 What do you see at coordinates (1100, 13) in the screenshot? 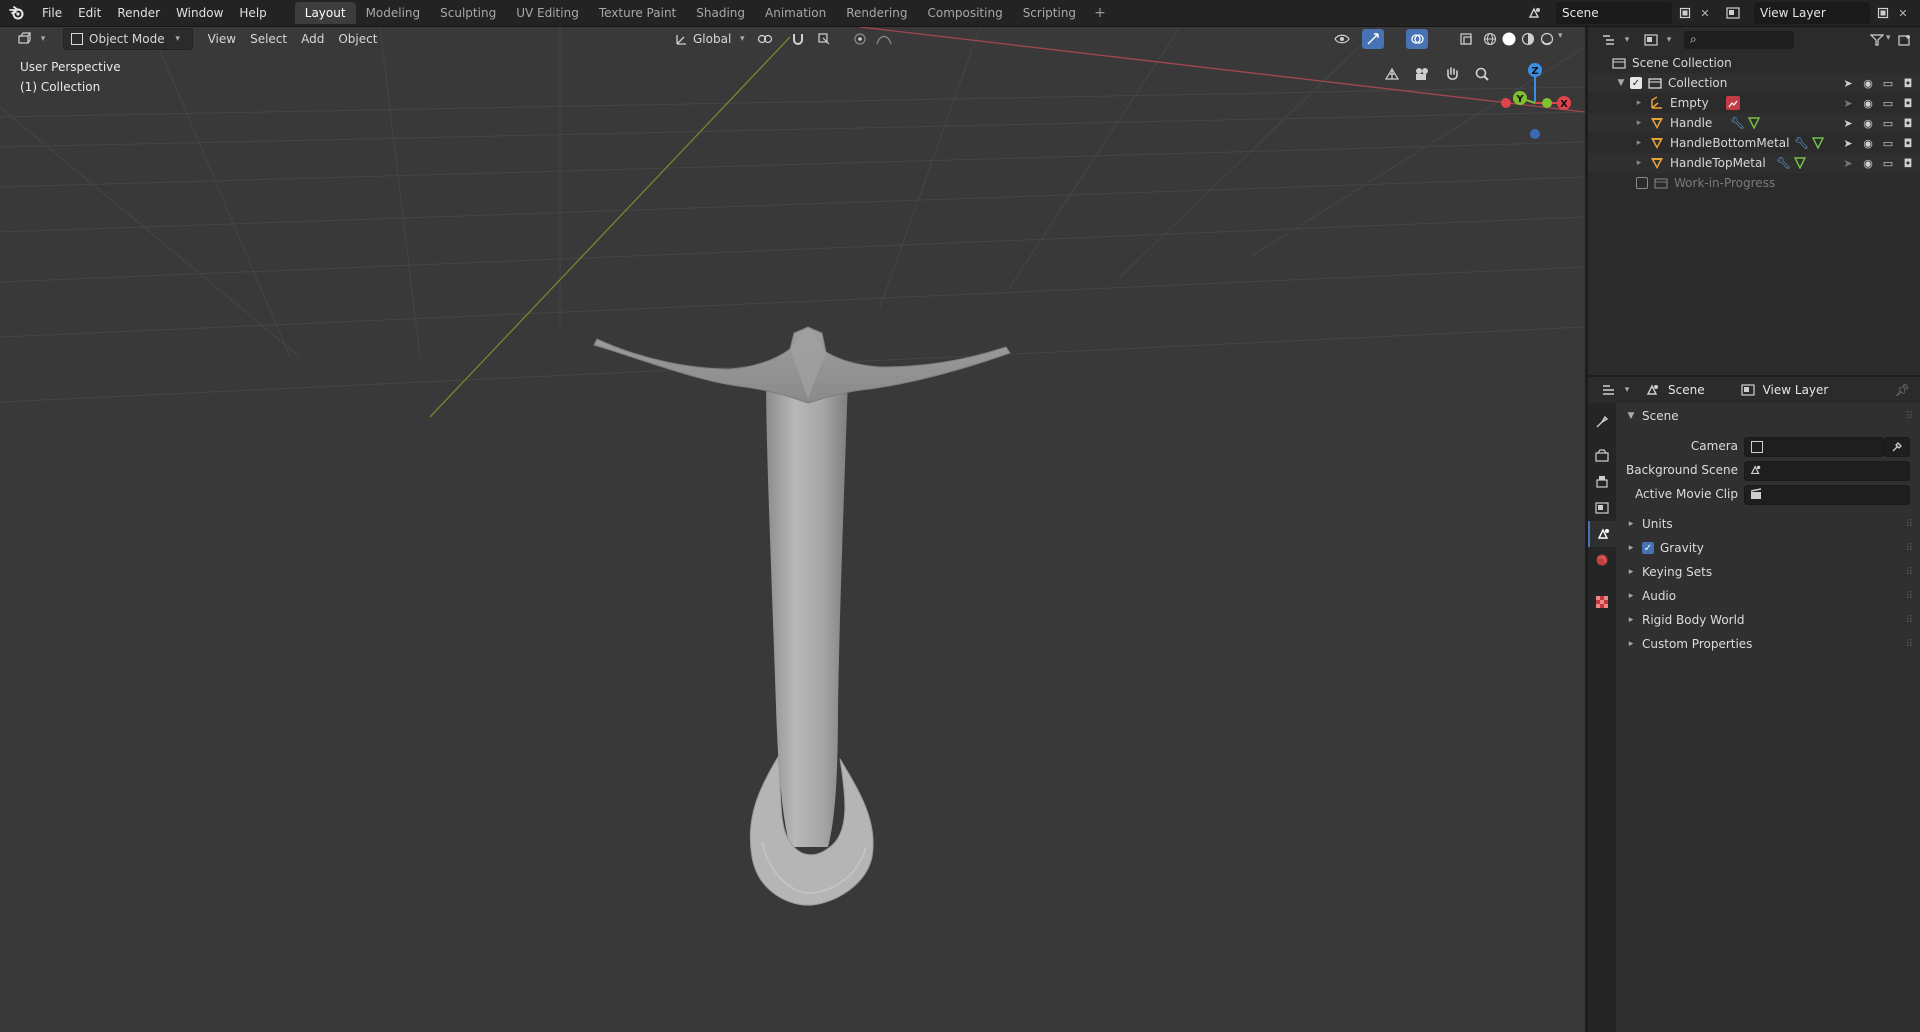
I see `add-workspace-button: +` at bounding box center [1100, 13].